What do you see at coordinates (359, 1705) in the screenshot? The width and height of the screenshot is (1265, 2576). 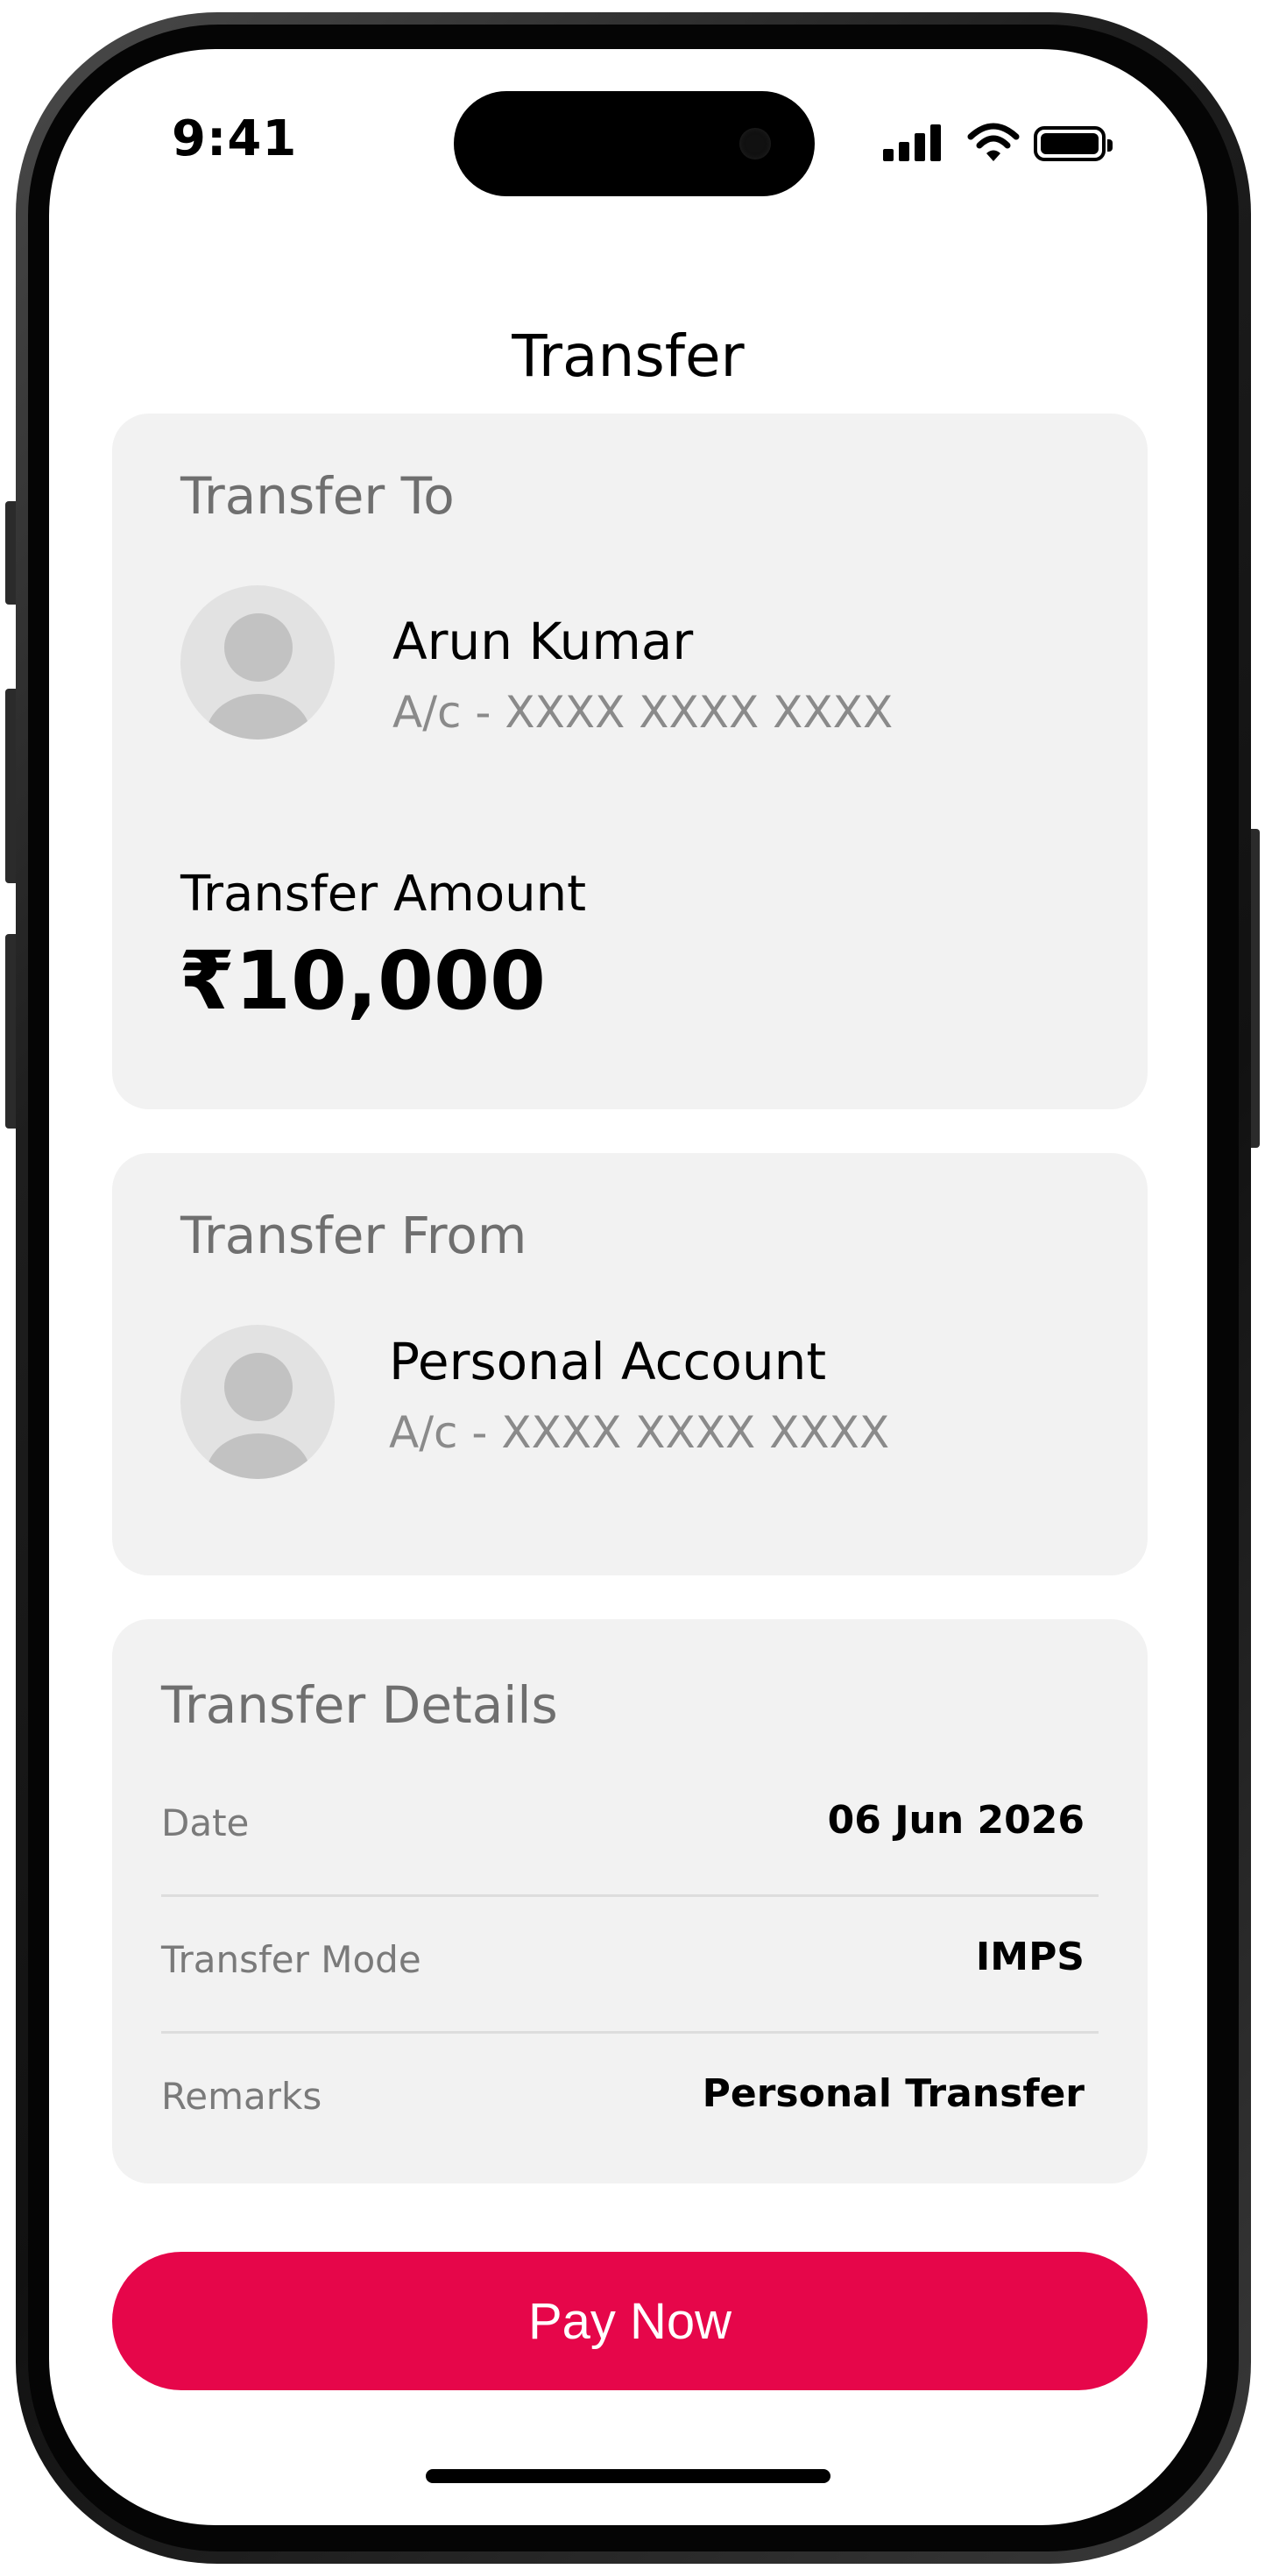 I see `transfer-details-heading: Transfer Details` at bounding box center [359, 1705].